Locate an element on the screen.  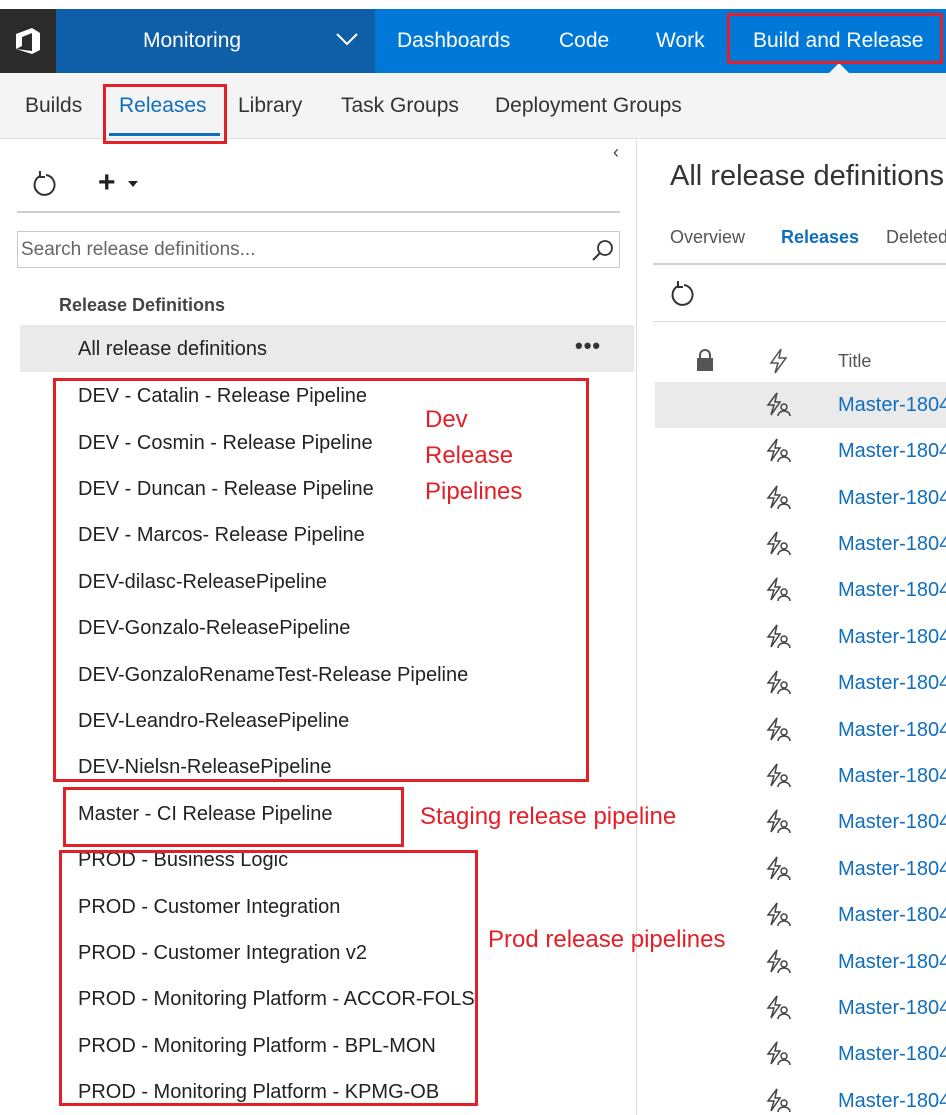
toolbar-divider is located at coordinates (799, 321).